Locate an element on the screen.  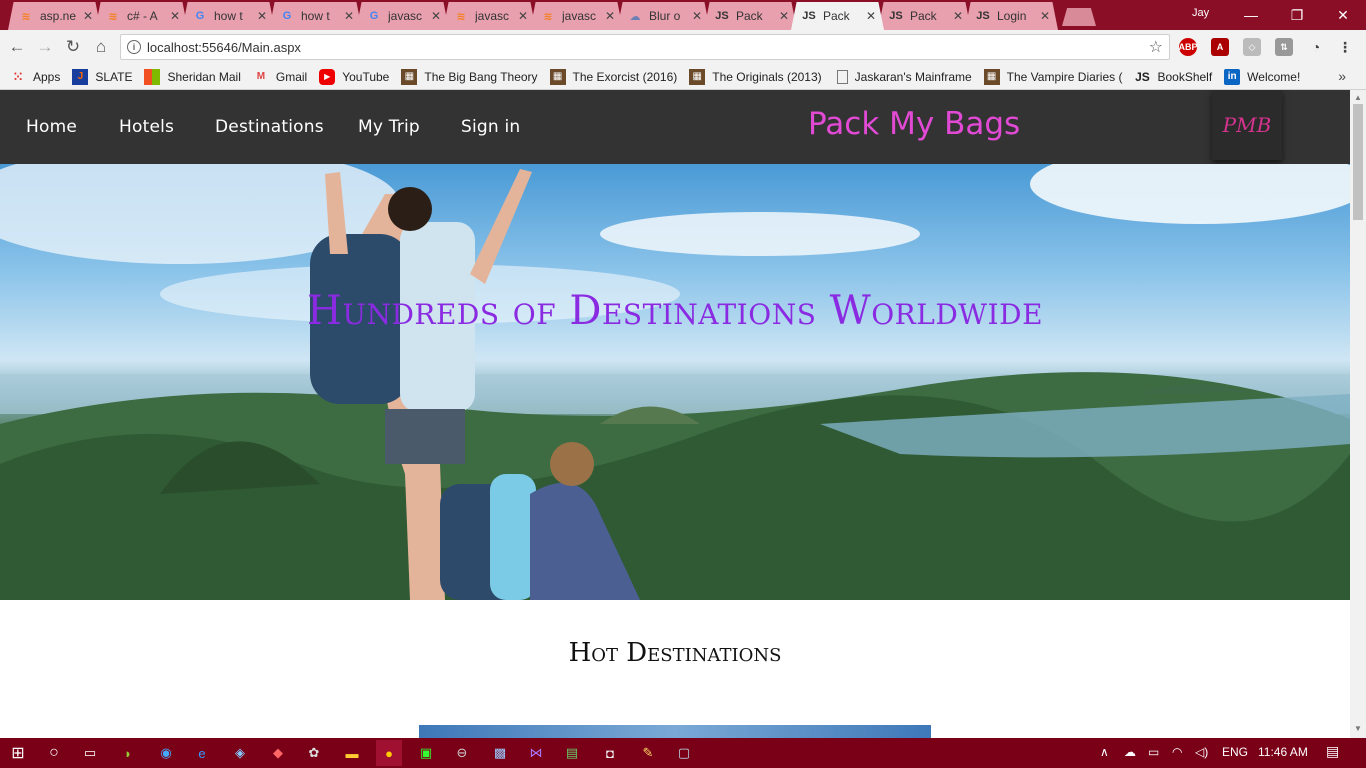
scroll-up-icon: ▲ is located at coordinates (1358, 97).